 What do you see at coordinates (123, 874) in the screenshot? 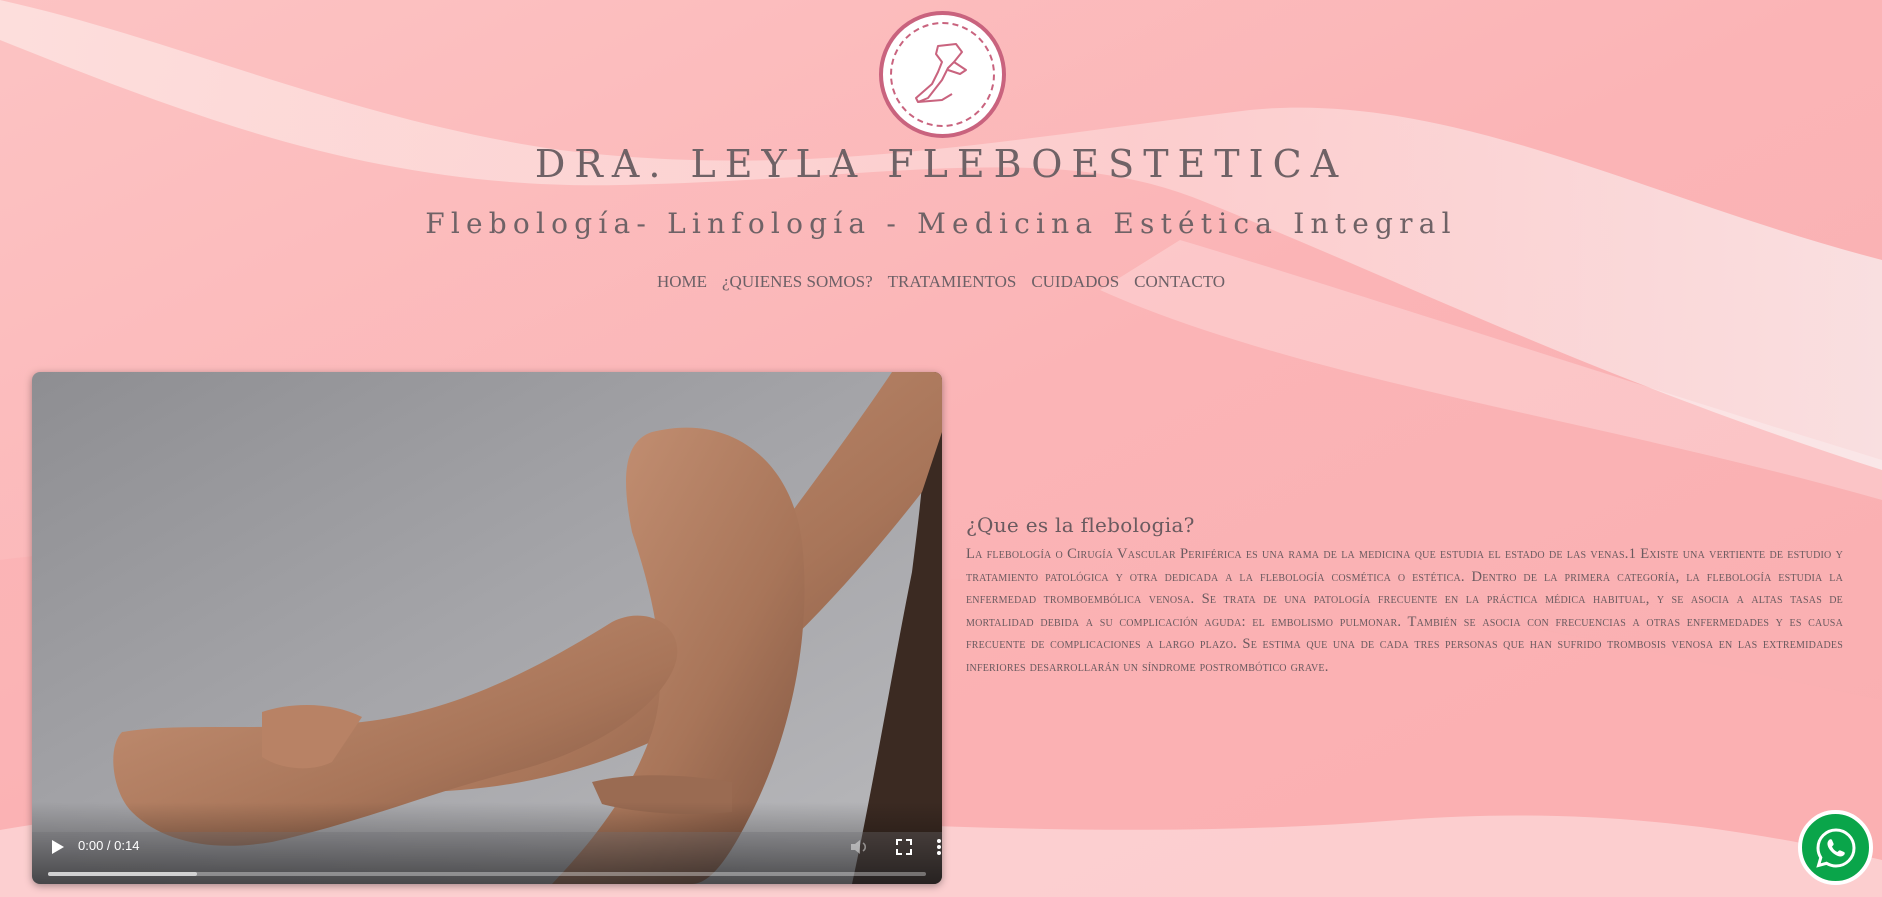
I see `video-buffer-fill` at bounding box center [123, 874].